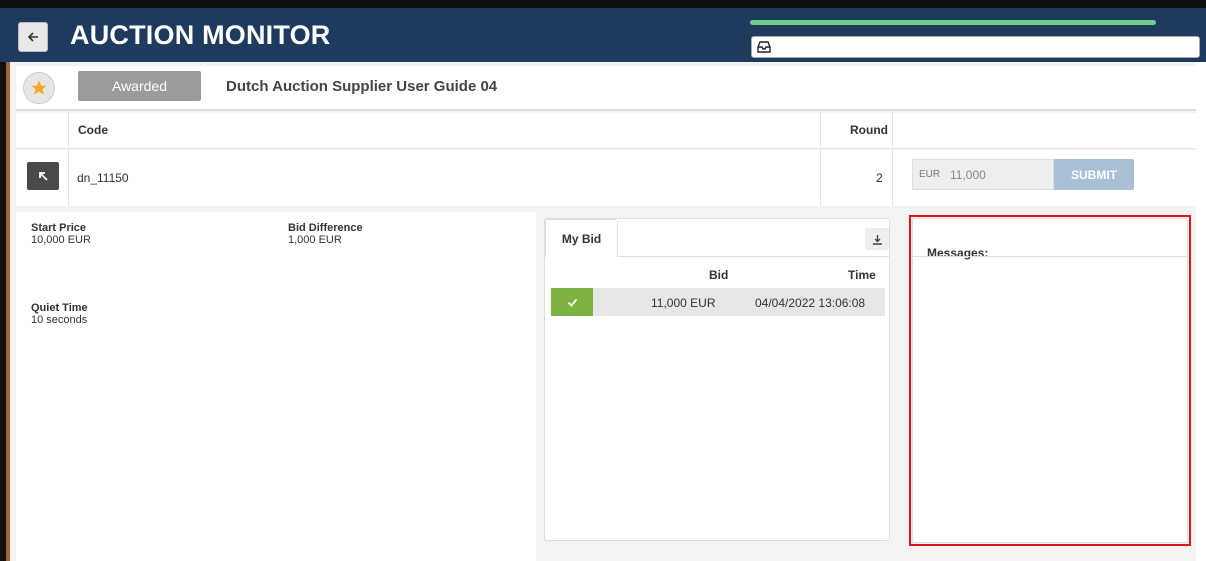  What do you see at coordinates (59, 228) in the screenshot?
I see `start-price-label: Start Price` at bounding box center [59, 228].